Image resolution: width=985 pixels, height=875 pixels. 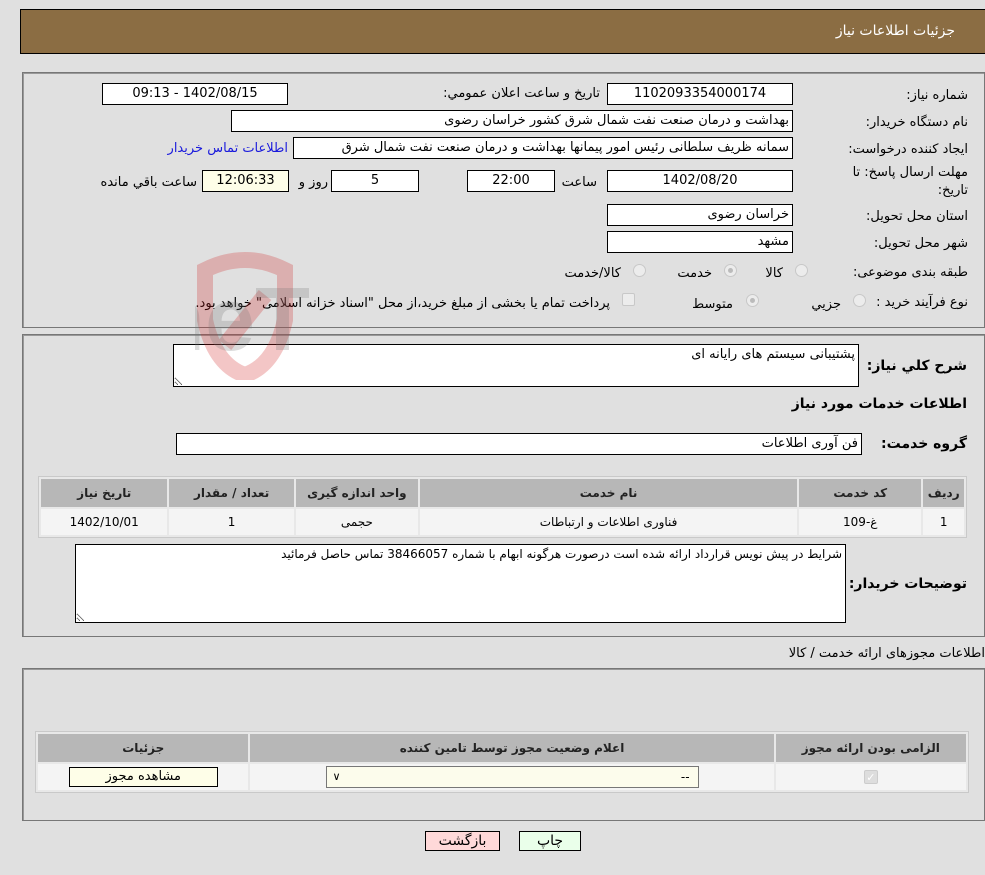 I want to click on cell-service-code: غ-109, so click(x=860, y=522).